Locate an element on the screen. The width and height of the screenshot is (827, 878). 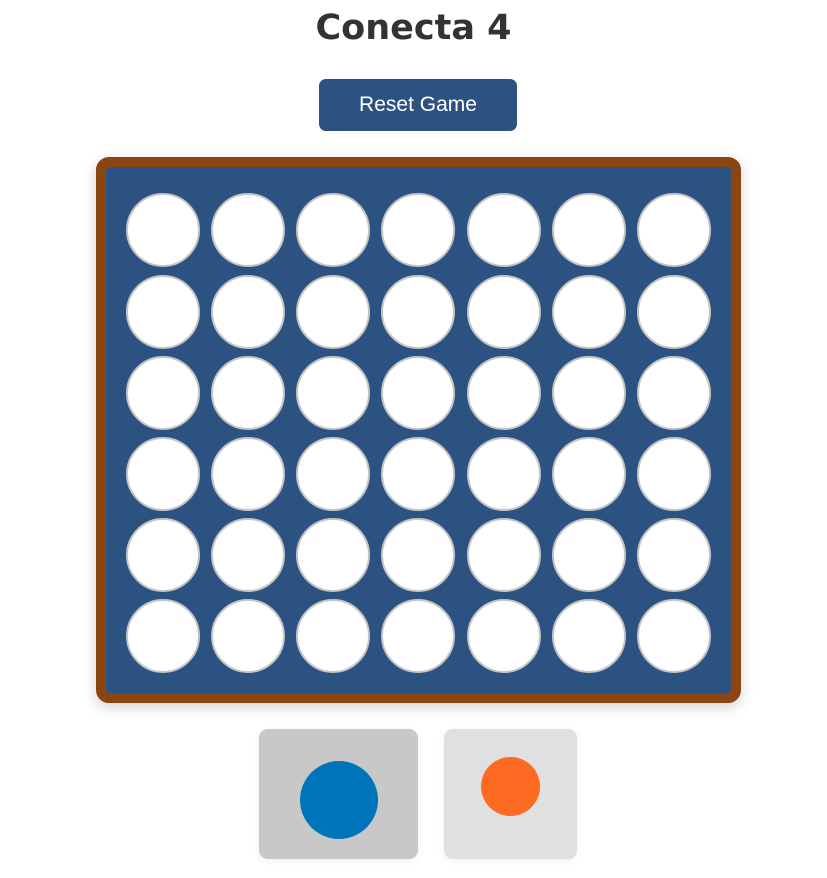
player-2-indicator is located at coordinates (510, 794).